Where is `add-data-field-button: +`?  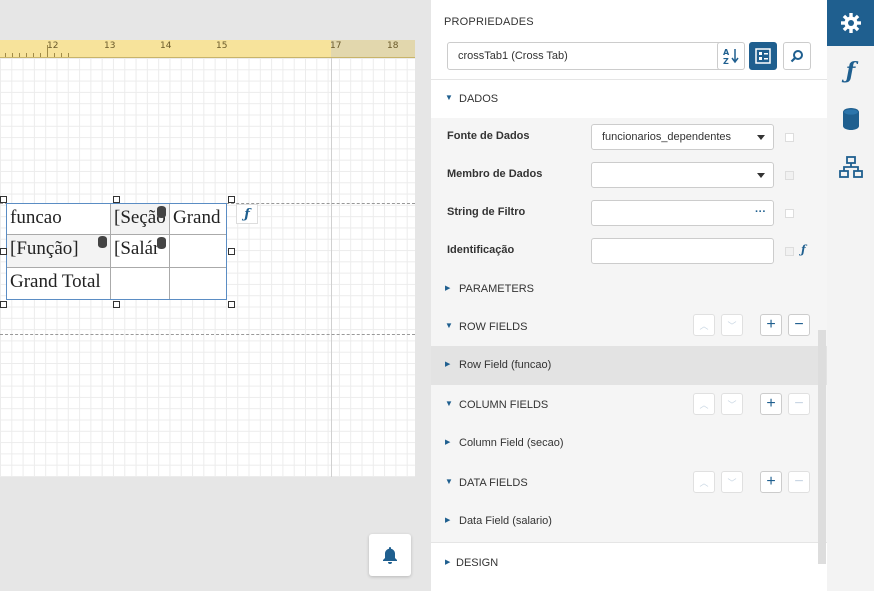 add-data-field-button: + is located at coordinates (771, 482).